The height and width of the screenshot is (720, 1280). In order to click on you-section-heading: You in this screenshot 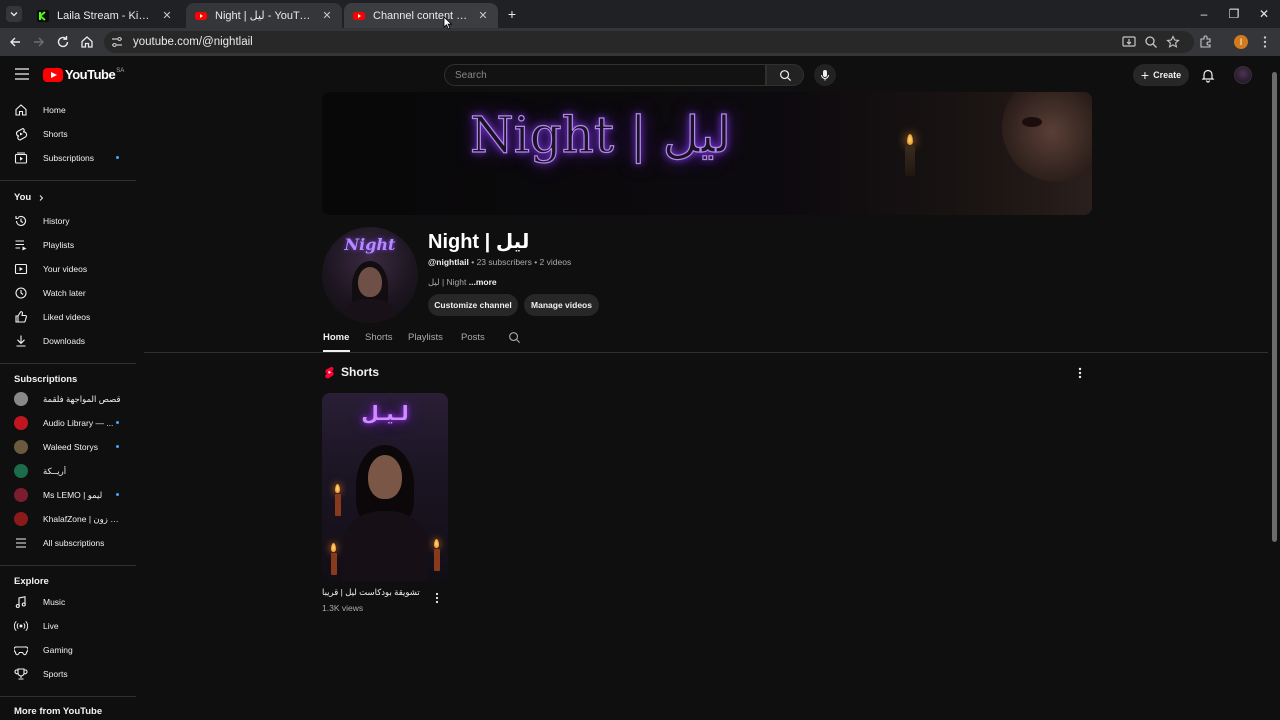, I will do `click(29, 197)`.